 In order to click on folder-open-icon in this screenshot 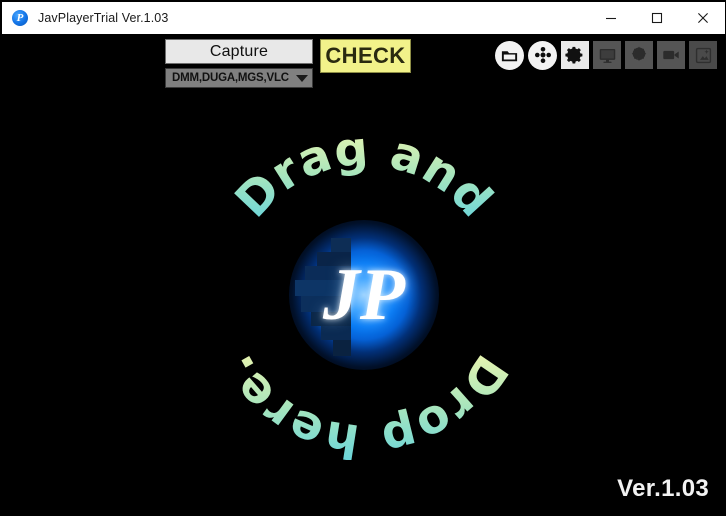, I will do `click(509, 55)`.